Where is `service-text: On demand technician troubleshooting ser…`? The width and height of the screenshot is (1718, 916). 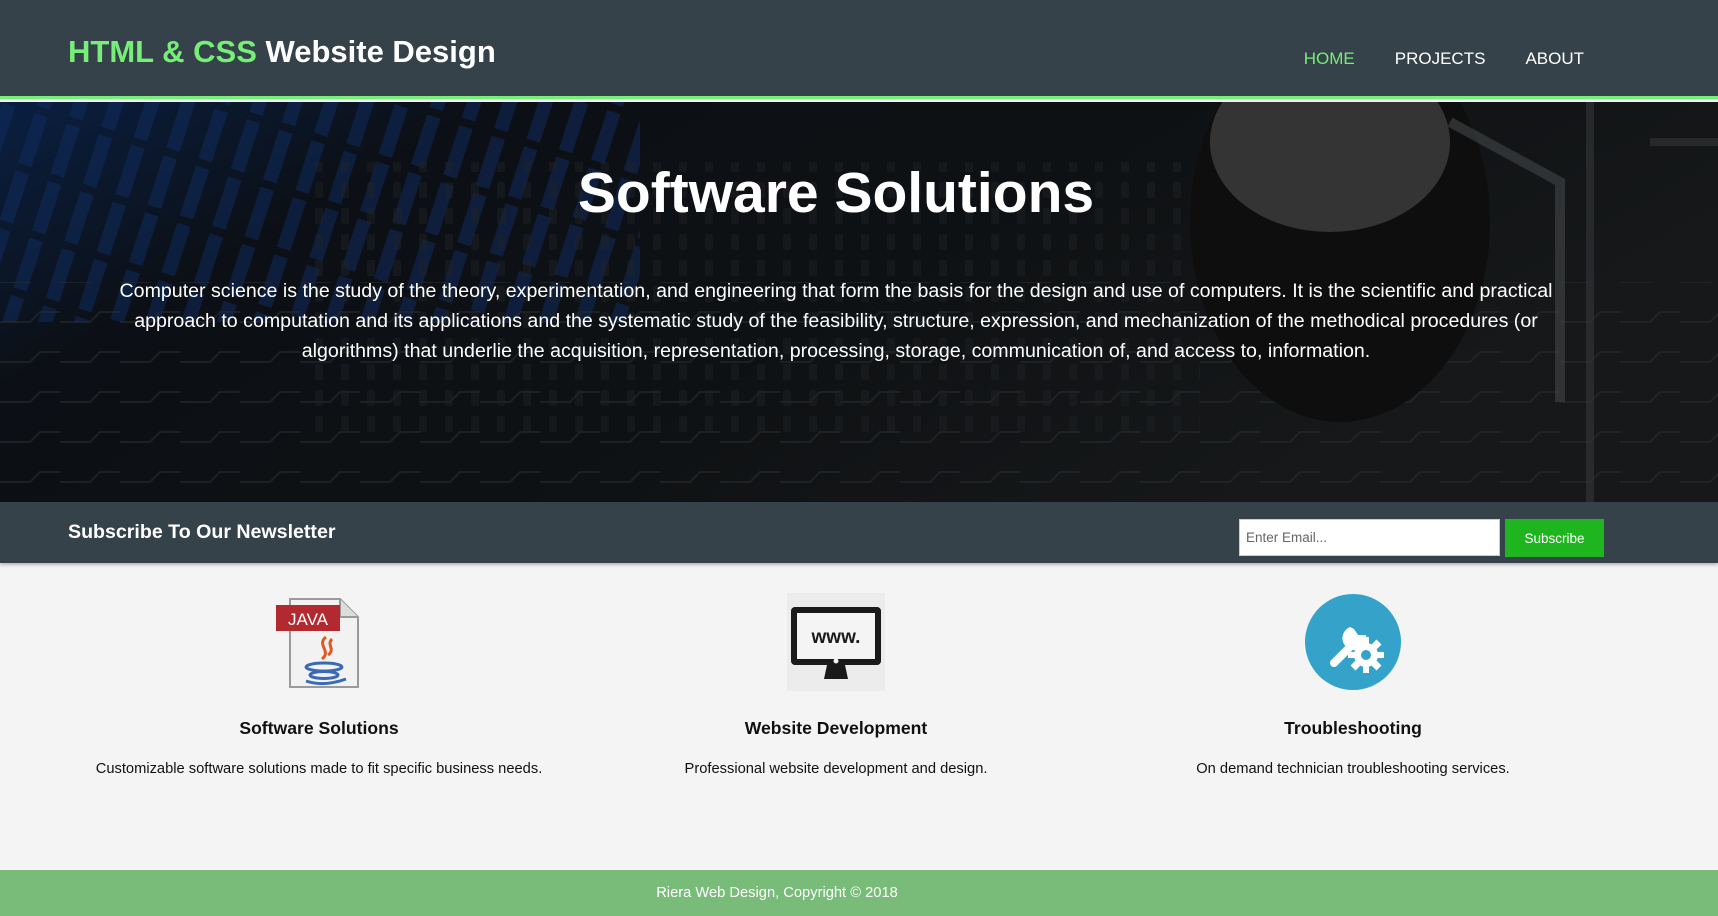
service-text: On demand technician troubleshooting ser… is located at coordinates (1353, 769).